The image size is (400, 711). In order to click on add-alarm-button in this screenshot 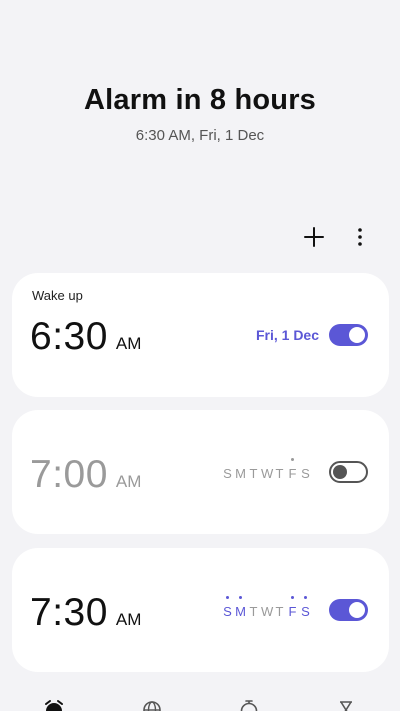, I will do `click(314, 237)`.